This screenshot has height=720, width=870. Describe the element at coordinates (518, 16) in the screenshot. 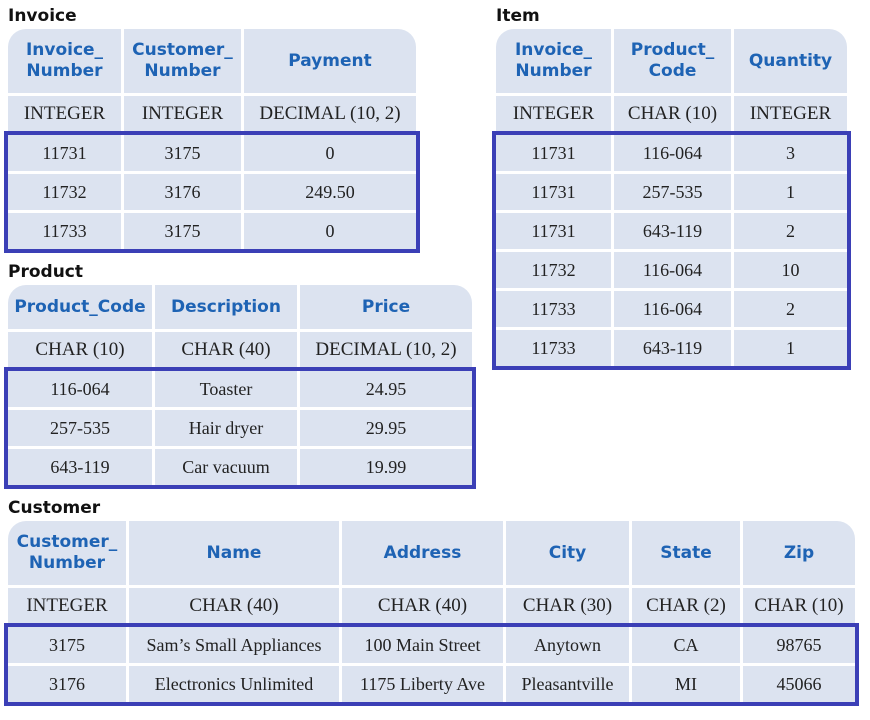

I see `item-table-title: Item` at that location.